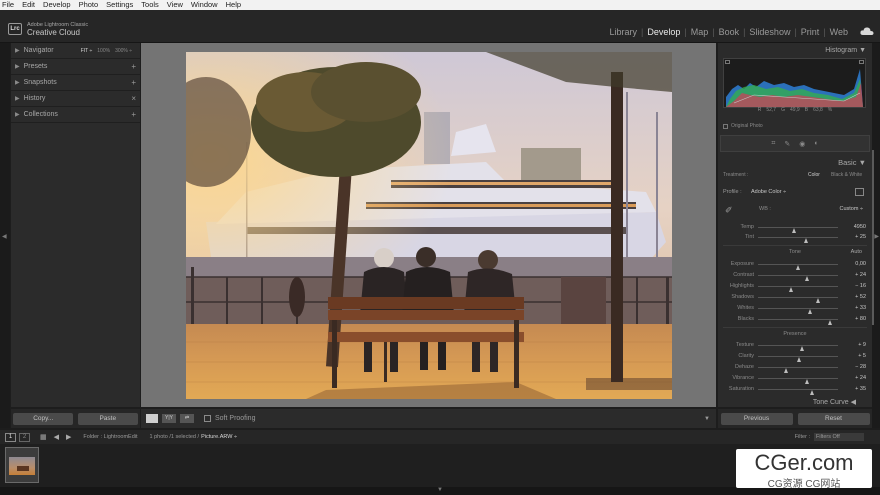 This screenshot has height=495, width=880. I want to click on module-print: Print, so click(810, 32).